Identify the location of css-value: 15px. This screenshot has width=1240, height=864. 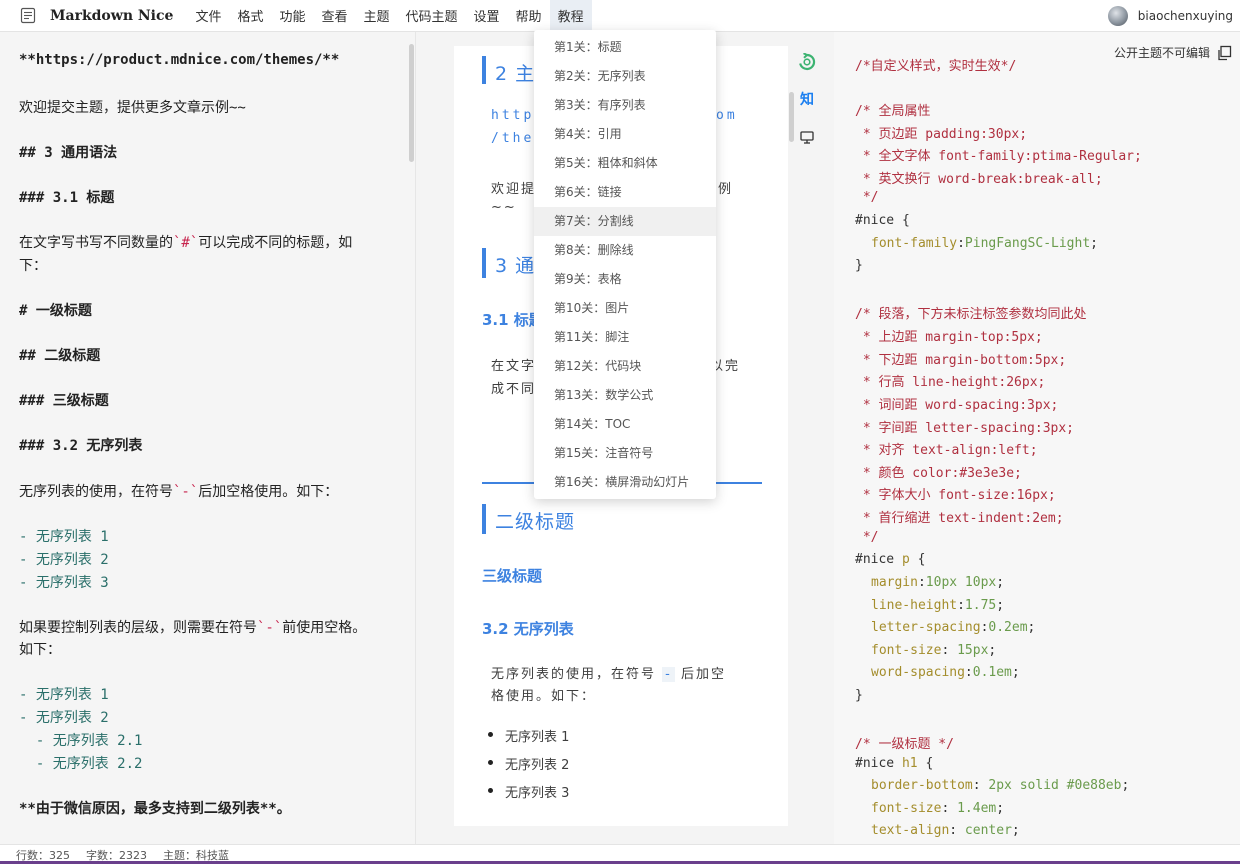
(969, 650).